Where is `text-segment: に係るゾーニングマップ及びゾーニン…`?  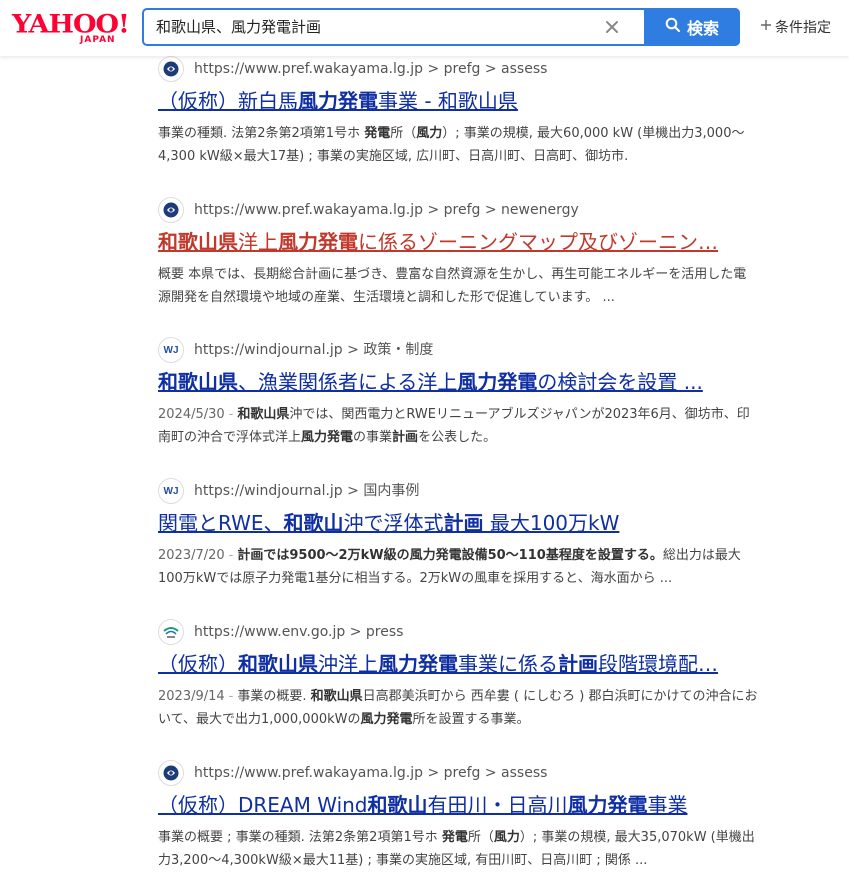 text-segment: に係るゾーニングマップ及びゾーニン… is located at coordinates (538, 242).